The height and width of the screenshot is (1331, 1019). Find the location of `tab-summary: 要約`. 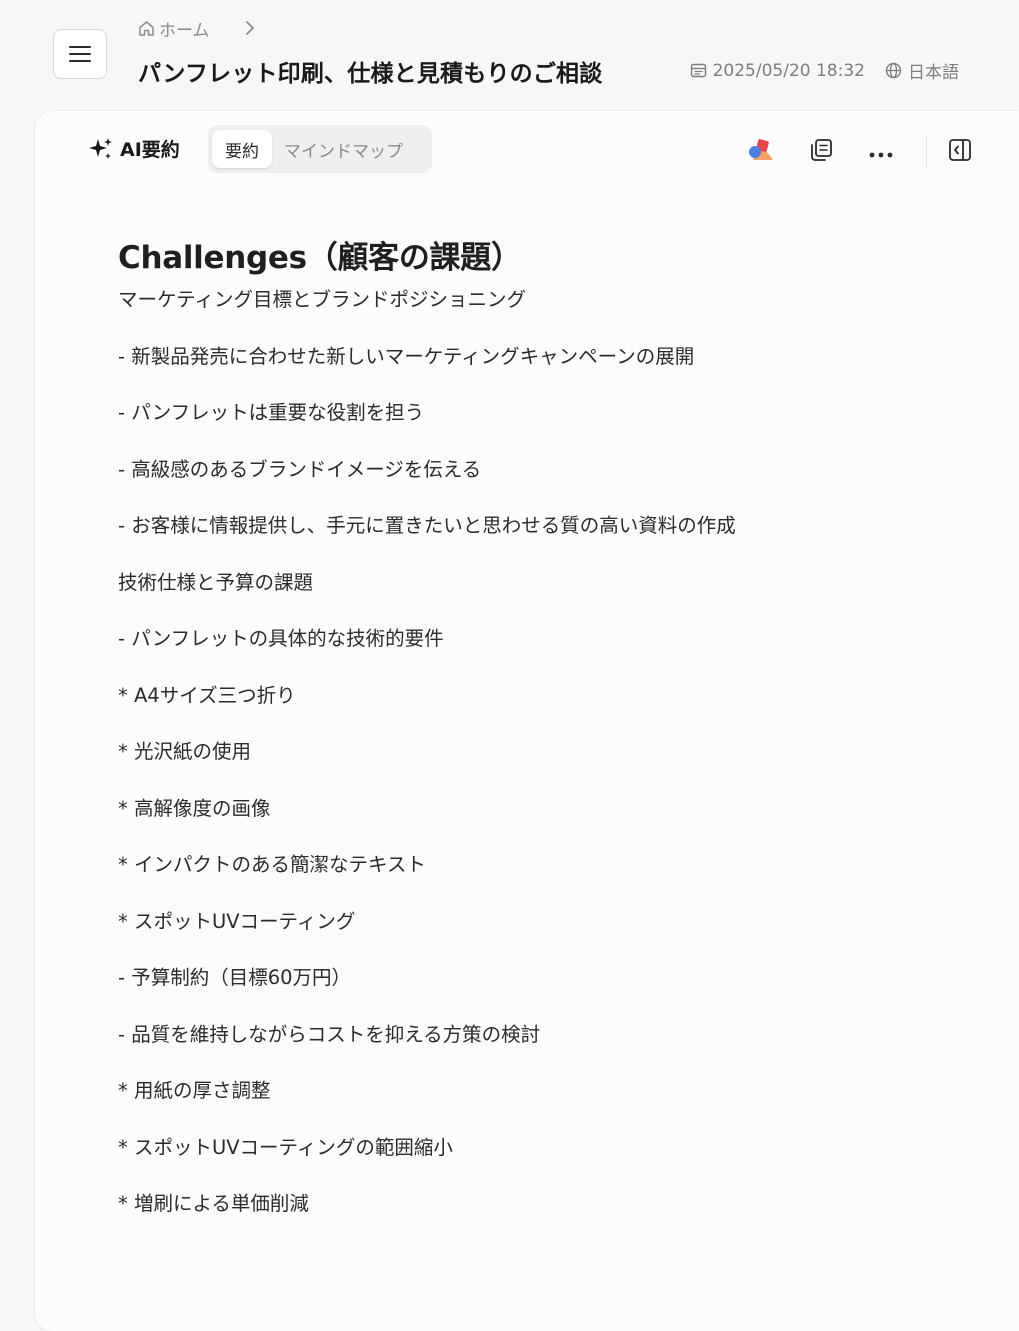

tab-summary: 要約 is located at coordinates (242, 149).